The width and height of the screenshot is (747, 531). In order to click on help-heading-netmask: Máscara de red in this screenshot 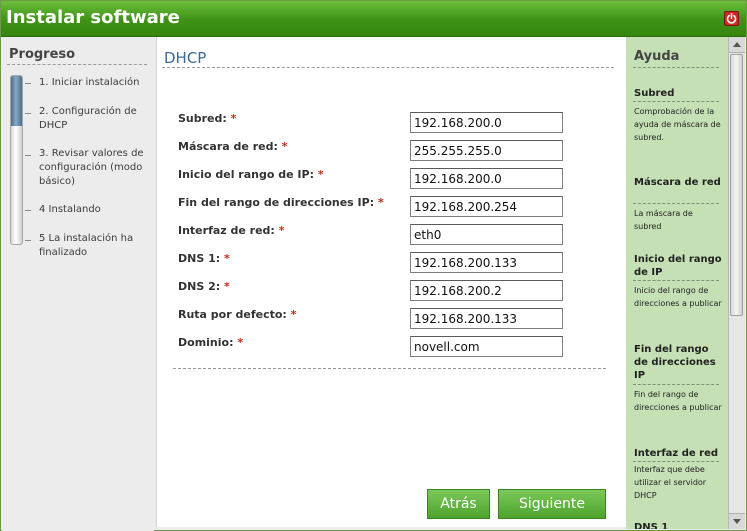, I will do `click(677, 182)`.